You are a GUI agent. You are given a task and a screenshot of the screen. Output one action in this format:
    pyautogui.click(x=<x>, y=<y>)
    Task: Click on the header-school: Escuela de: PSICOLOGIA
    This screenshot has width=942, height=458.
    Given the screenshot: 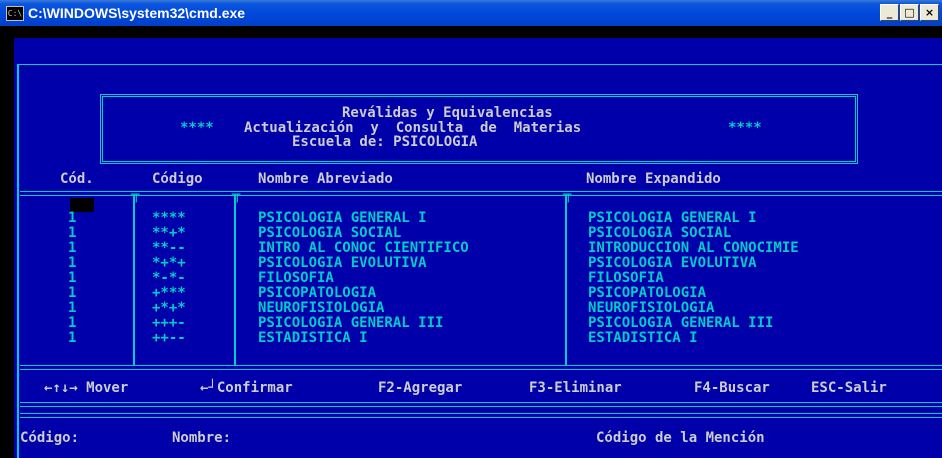 What is the action you would take?
    pyautogui.click(x=385, y=142)
    